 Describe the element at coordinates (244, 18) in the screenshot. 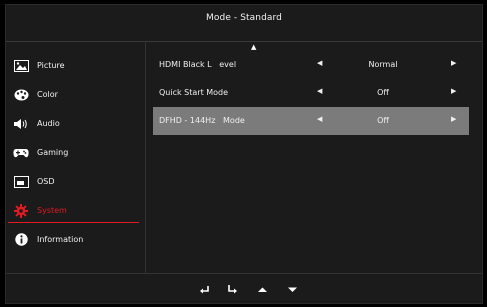

I see `menu-title: Mode - Standard` at that location.